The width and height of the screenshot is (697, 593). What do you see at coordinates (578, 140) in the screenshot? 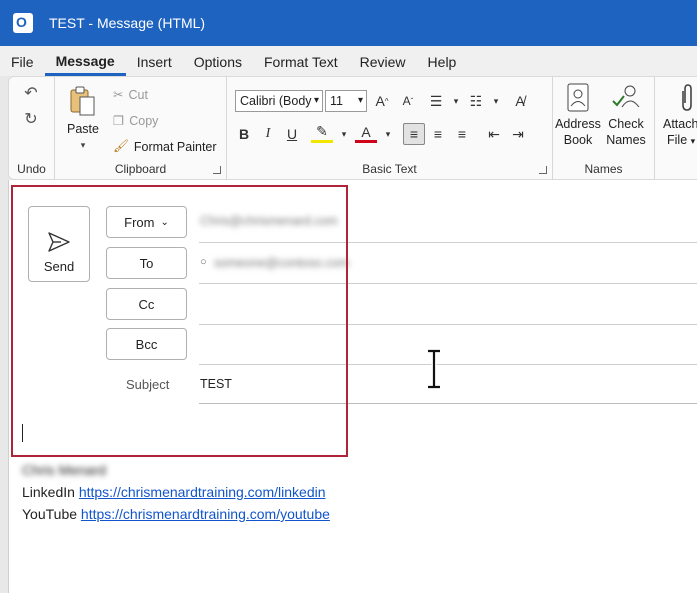
I see `address-book-label-2: Book` at bounding box center [578, 140].